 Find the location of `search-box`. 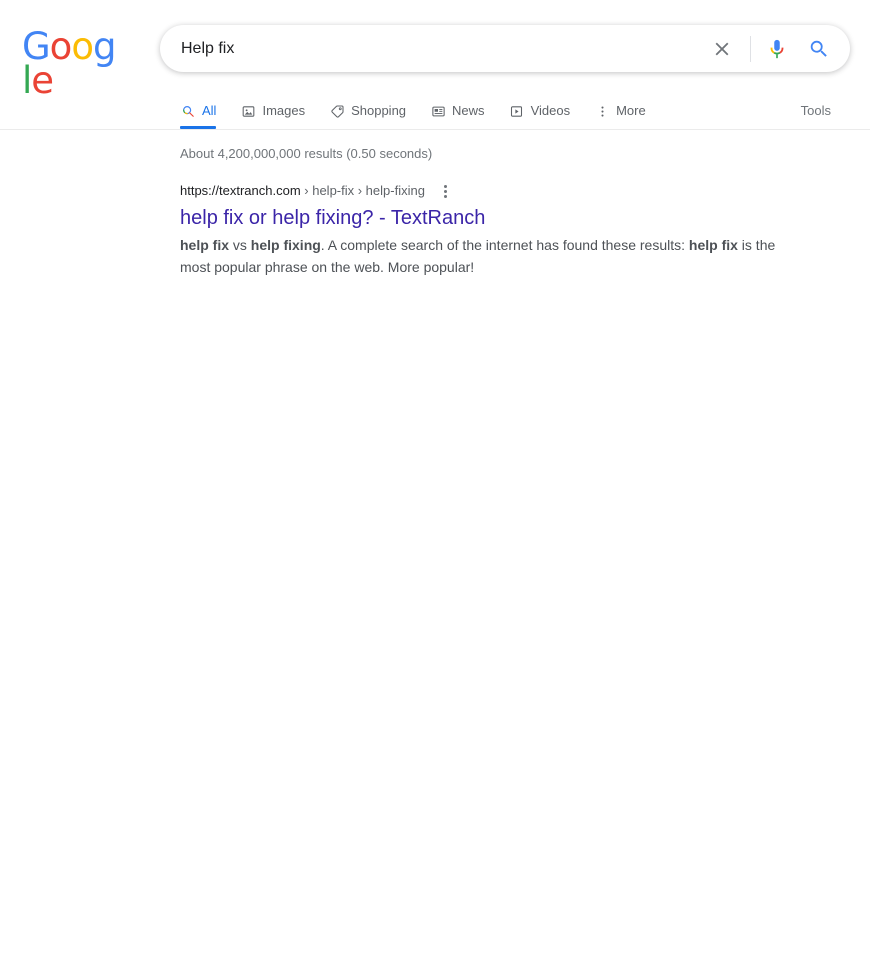

search-box is located at coordinates (505, 48).